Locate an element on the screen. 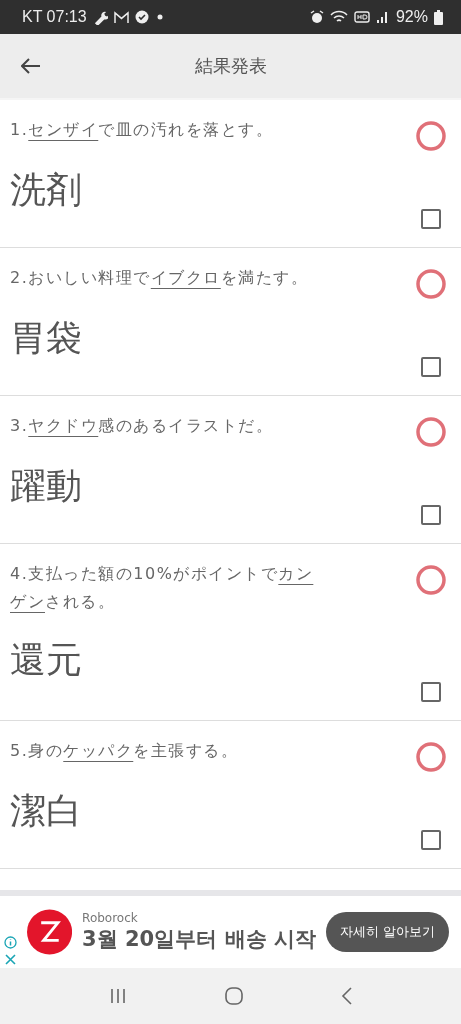 The image size is (461, 1024). question-text: 3.ヤクドウ 感のあるイラストだ。 is located at coordinates (142, 426).